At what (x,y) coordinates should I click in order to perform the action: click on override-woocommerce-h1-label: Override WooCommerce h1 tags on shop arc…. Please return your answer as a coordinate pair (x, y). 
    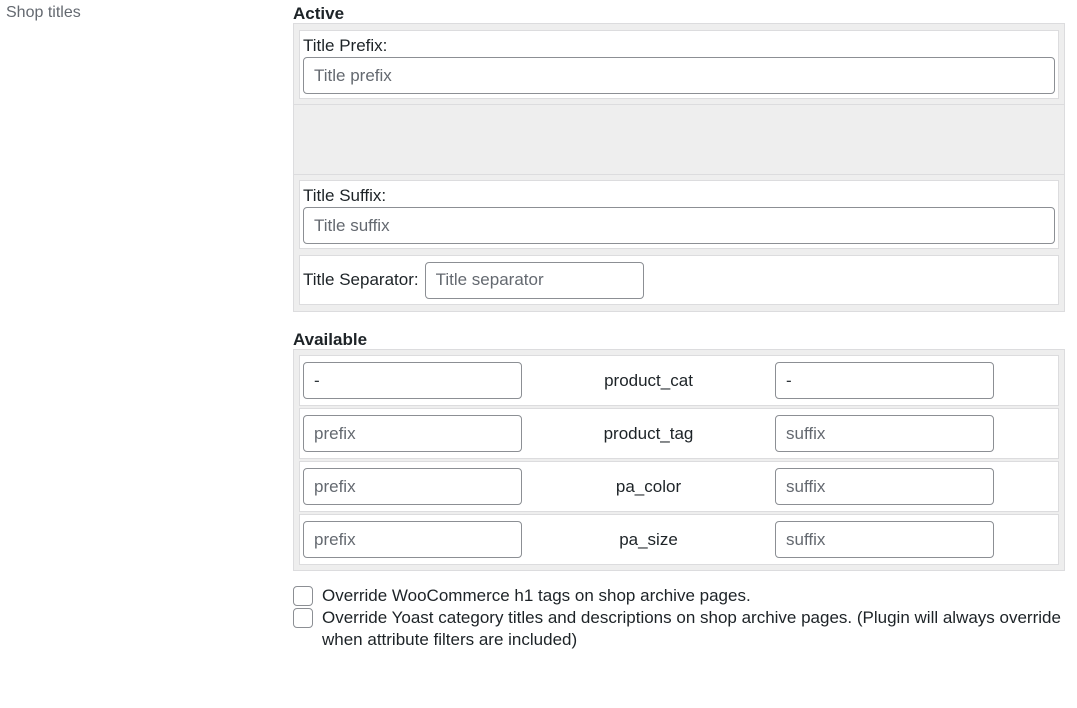
    Looking at the image, I should click on (693, 596).